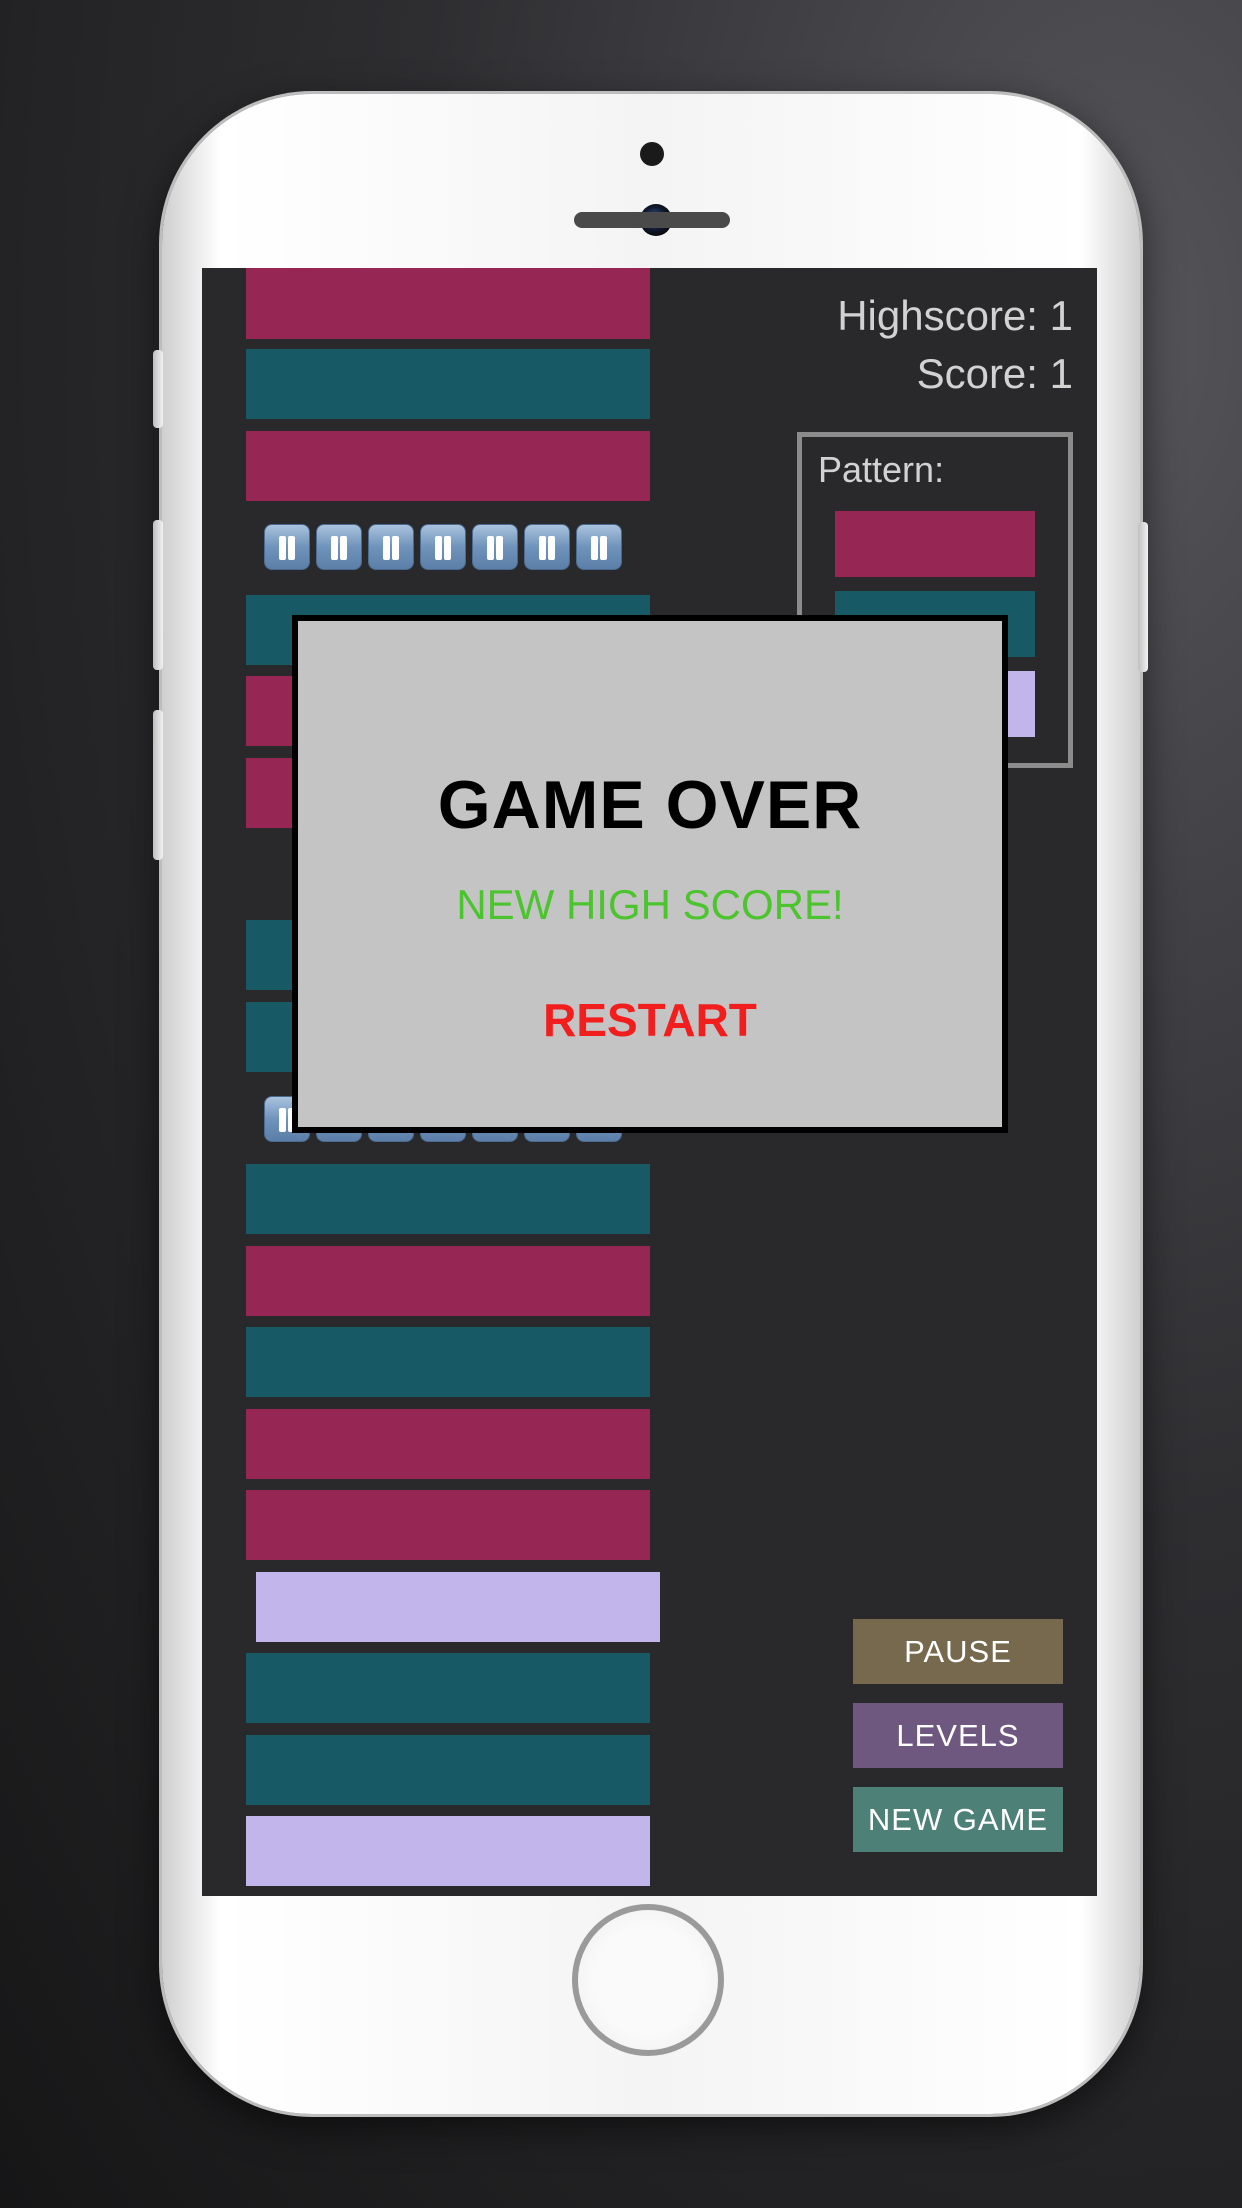 This screenshot has height=2208, width=1242. What do you see at coordinates (881, 469) in the screenshot?
I see `pattern-title: Pattern:` at bounding box center [881, 469].